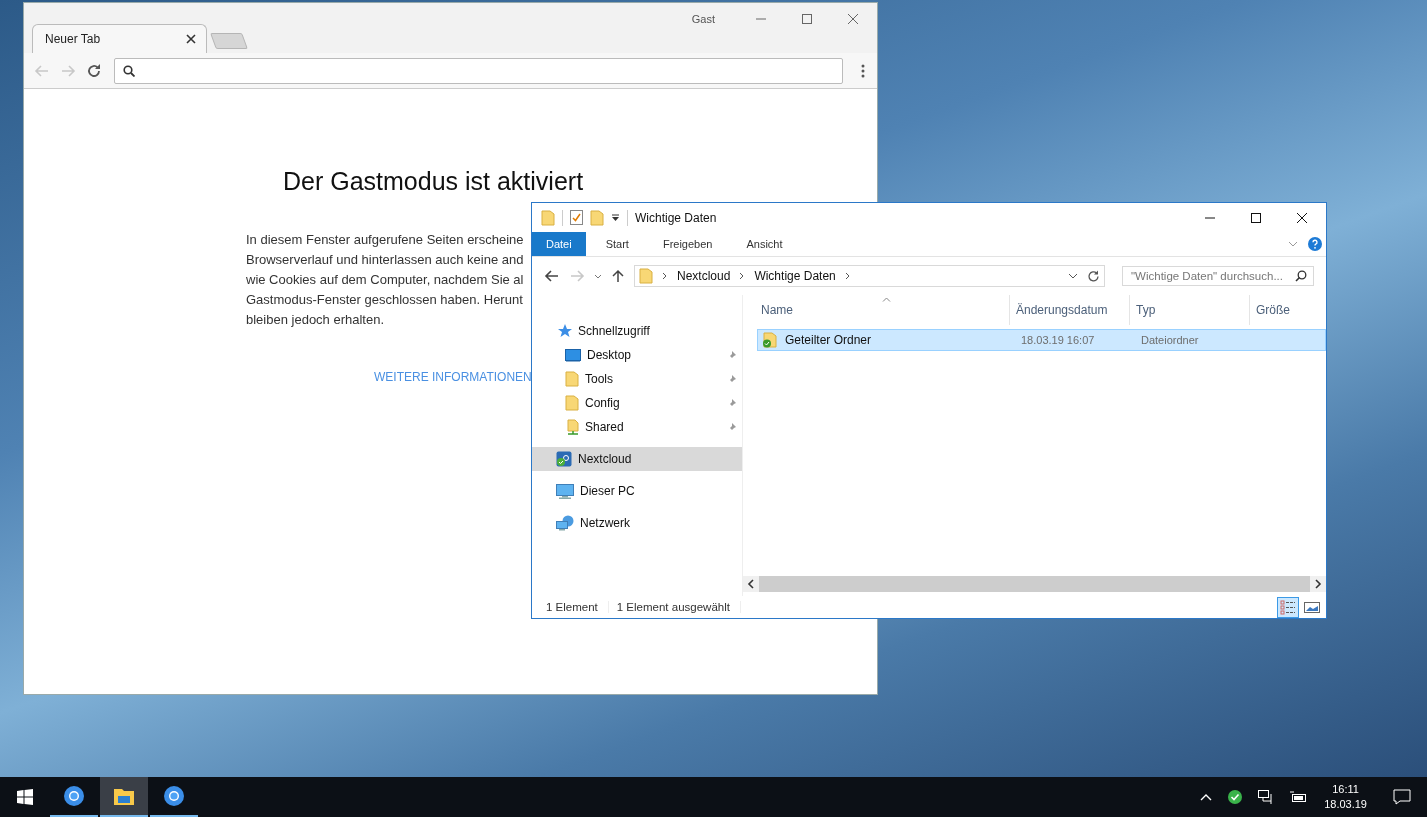  What do you see at coordinates (1345, 789) in the screenshot?
I see `clock-time: 16:11` at bounding box center [1345, 789].